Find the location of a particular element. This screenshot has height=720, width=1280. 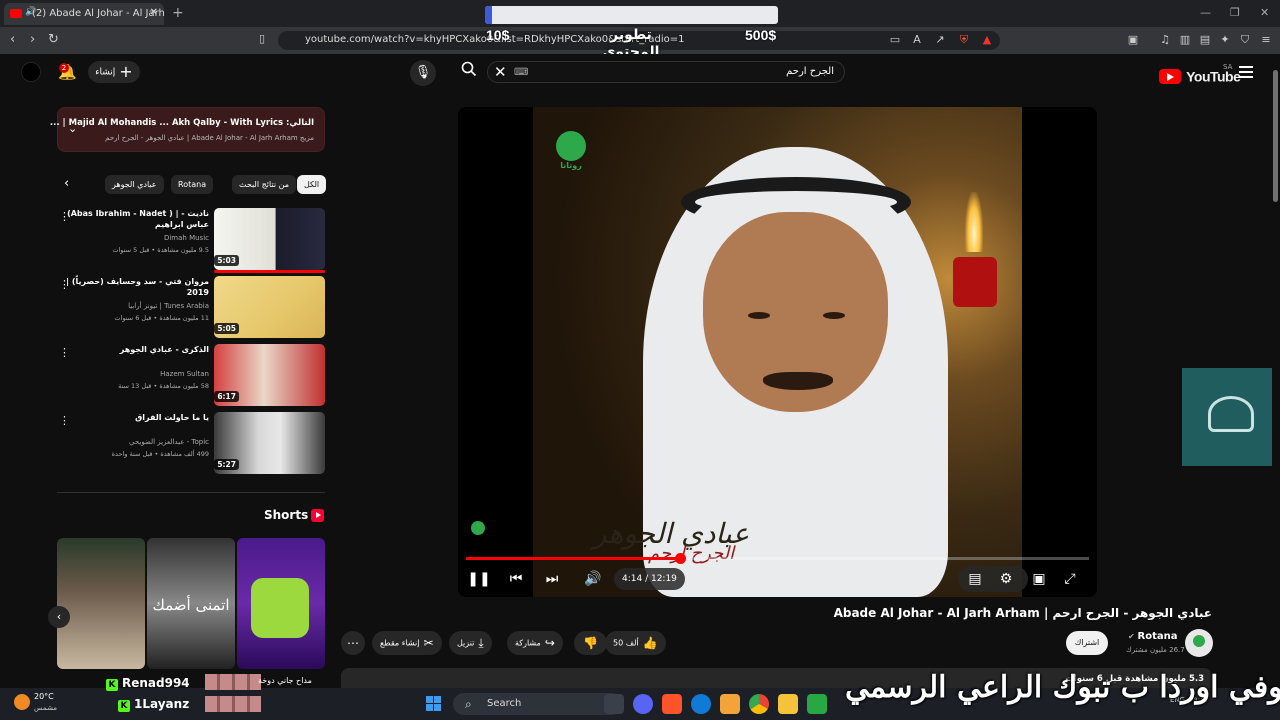

account-avatar is located at coordinates (31, 72).